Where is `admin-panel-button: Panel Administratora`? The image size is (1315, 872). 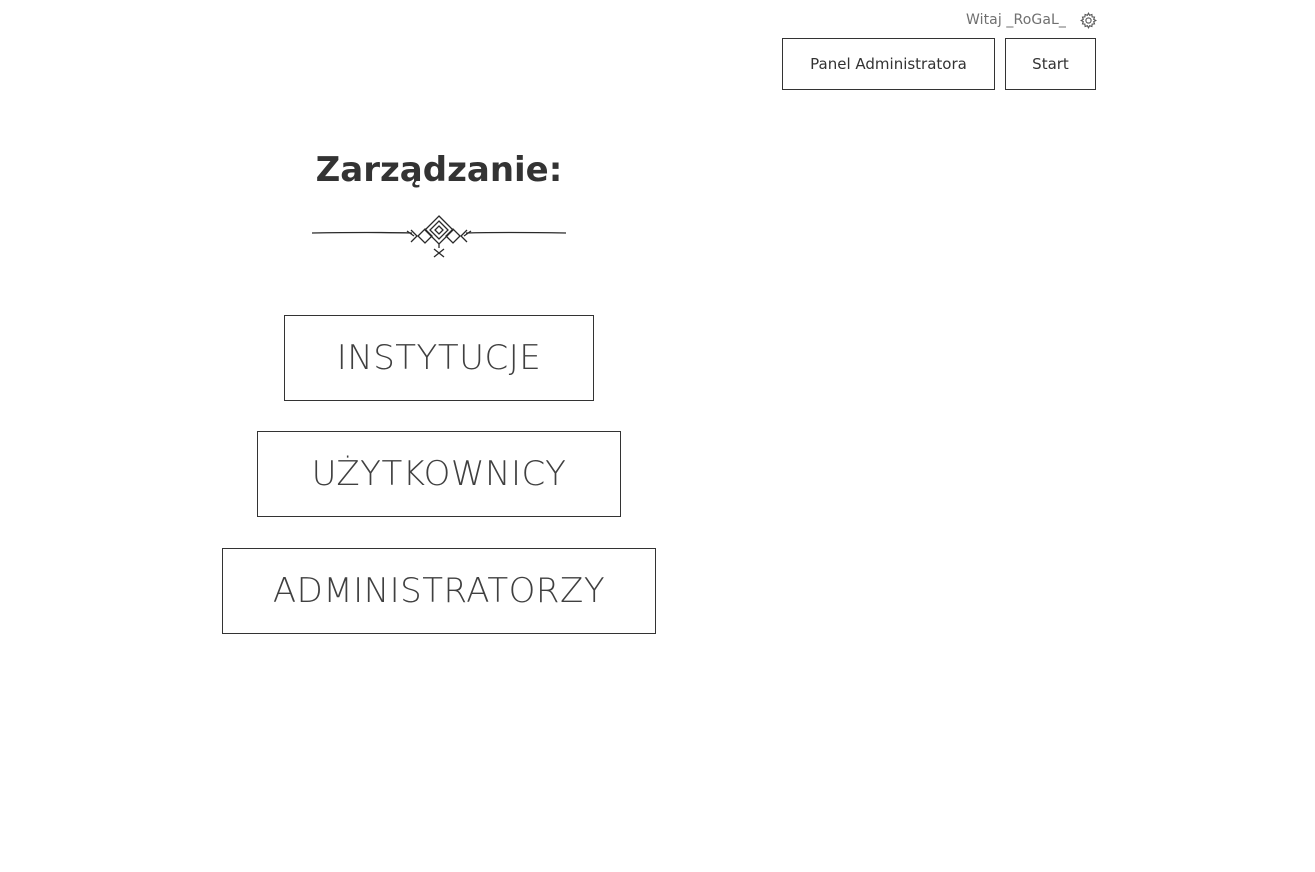
admin-panel-button: Panel Administratora is located at coordinates (888, 64).